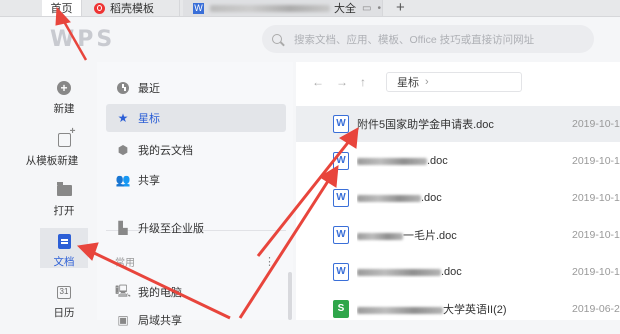 Image resolution: width=620 pixels, height=334 pixels. Describe the element at coordinates (318, 82) in the screenshot. I see `back-arrow-icon: ←` at that location.